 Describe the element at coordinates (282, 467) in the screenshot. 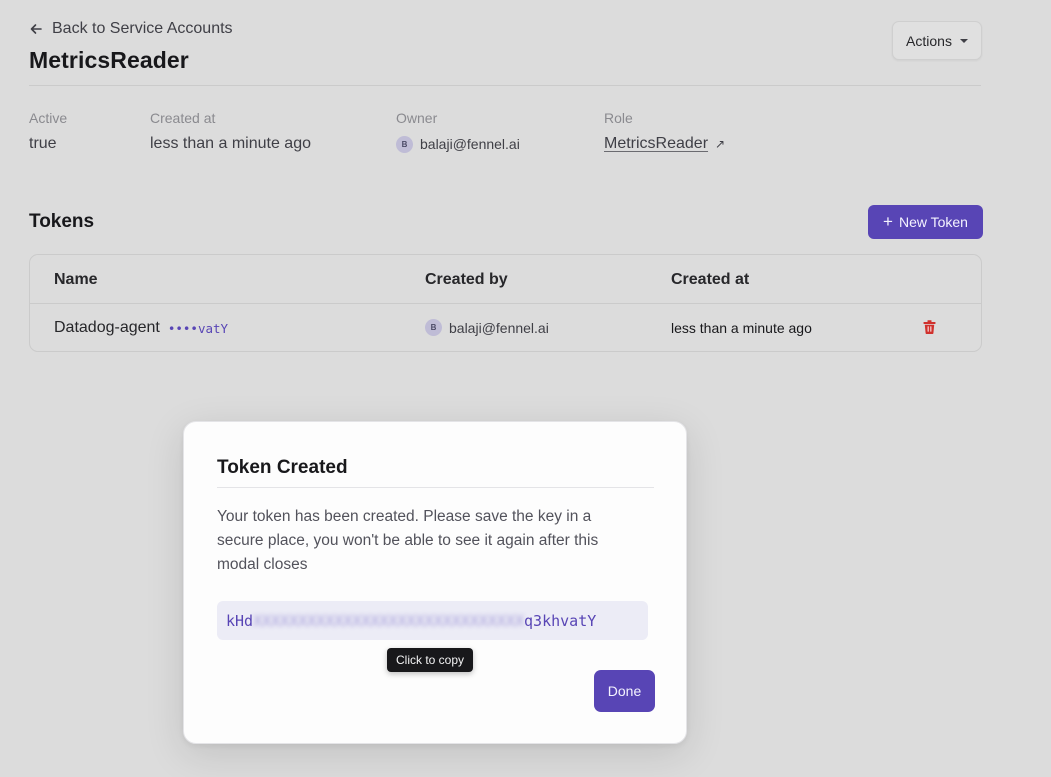

I see `modal-title: Token Created` at that location.